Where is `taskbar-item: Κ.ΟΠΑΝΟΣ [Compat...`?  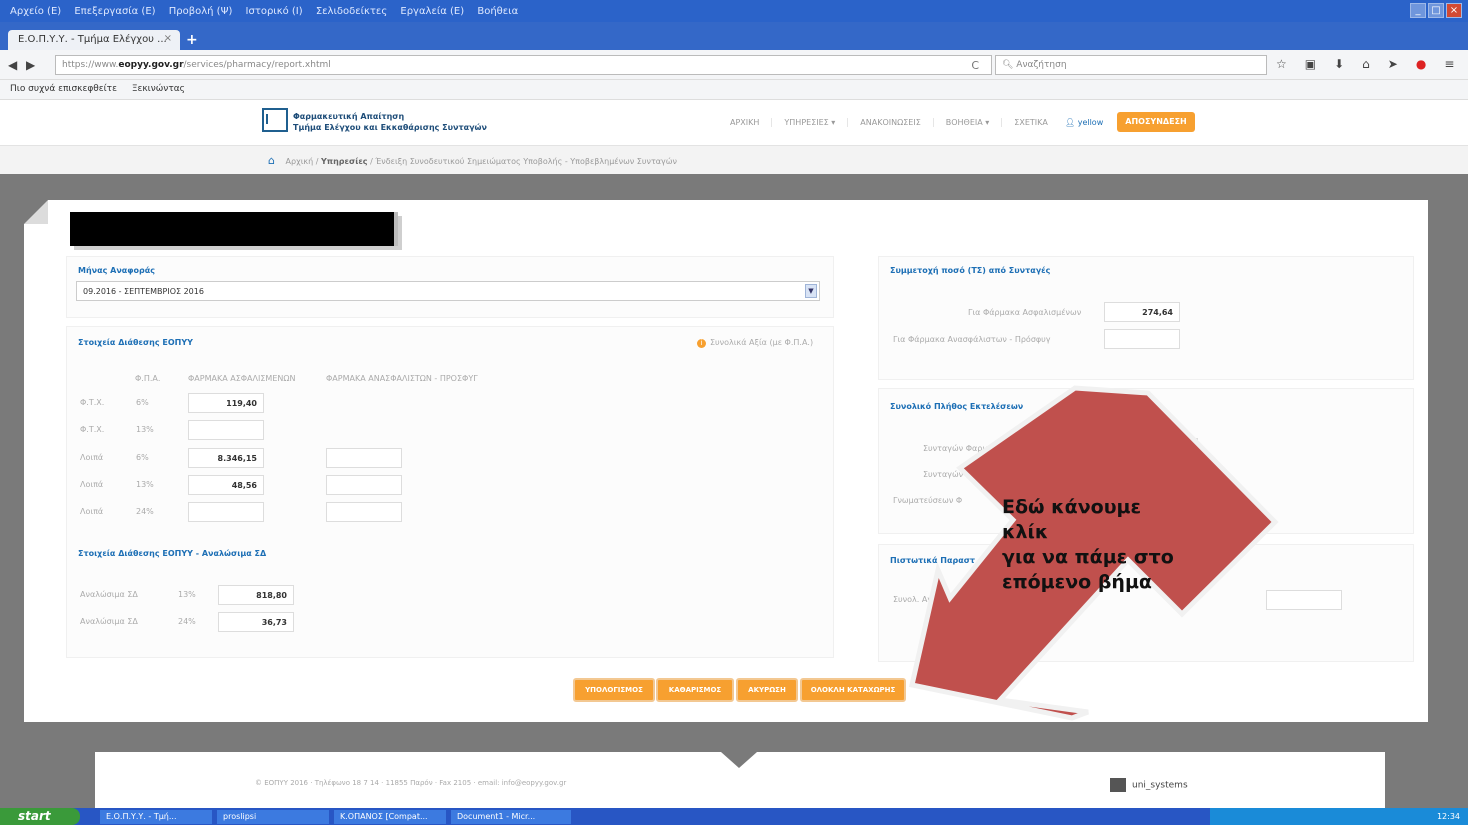 taskbar-item: Κ.ΟΠΑΝΟΣ [Compat... is located at coordinates (390, 817).